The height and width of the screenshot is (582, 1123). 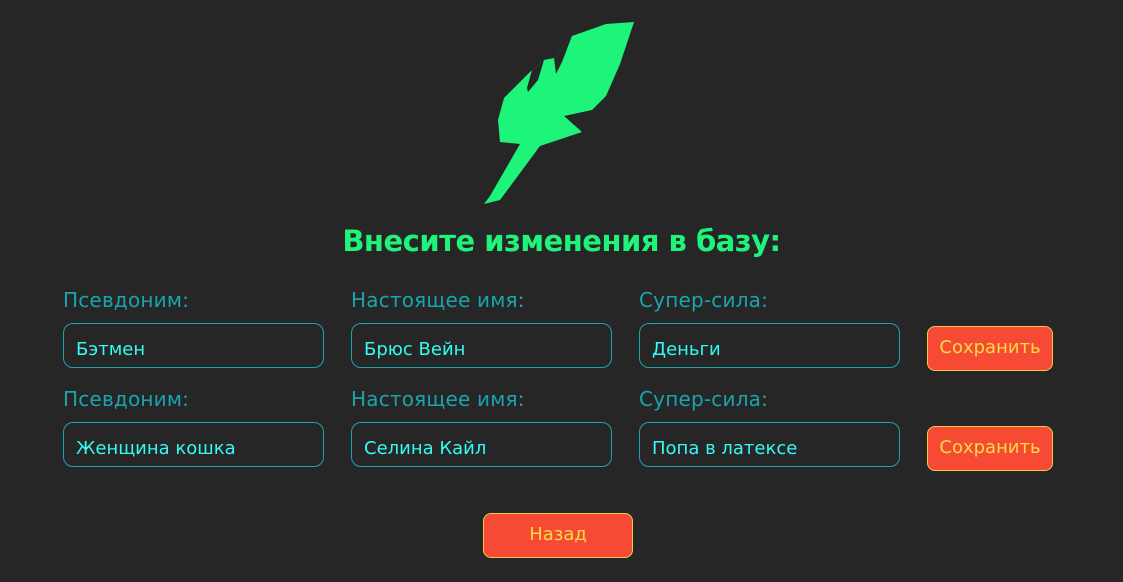 What do you see at coordinates (481, 444) in the screenshot?
I see `real-name-input: Селина Кайл` at bounding box center [481, 444].